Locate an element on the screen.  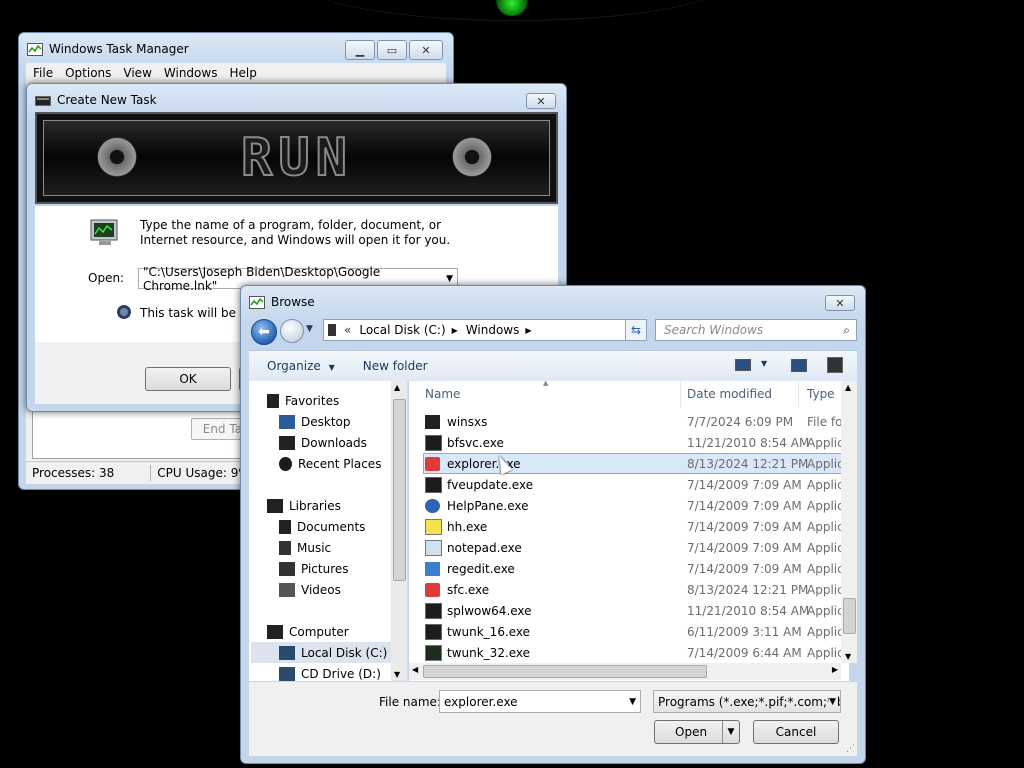
file-type-select: Programs (*.exe;*.pif;*.com;*.ba ▼ is located at coordinates (747, 701).